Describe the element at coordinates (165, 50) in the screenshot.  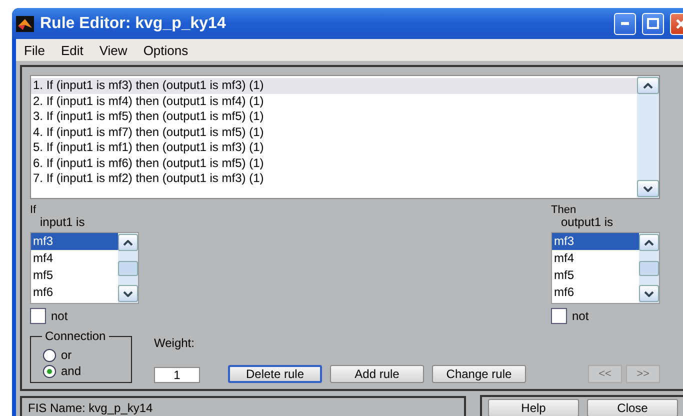
I see `menu-item: Options` at that location.